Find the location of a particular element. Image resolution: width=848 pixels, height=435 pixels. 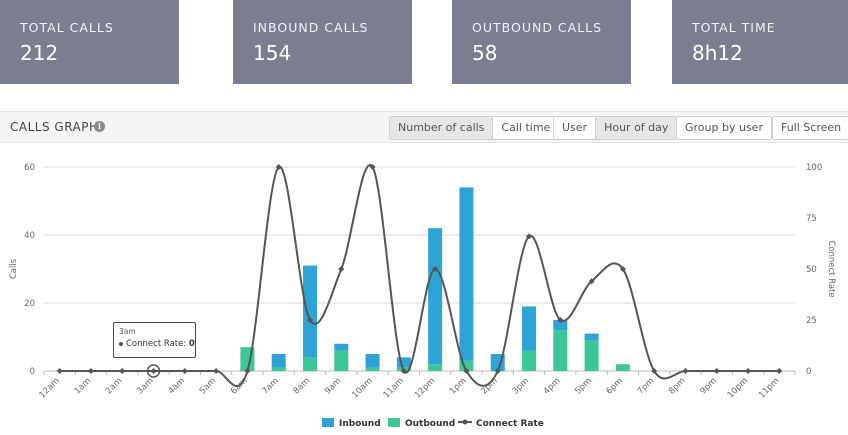

full-screen-group: Full Screen is located at coordinates (810, 128).